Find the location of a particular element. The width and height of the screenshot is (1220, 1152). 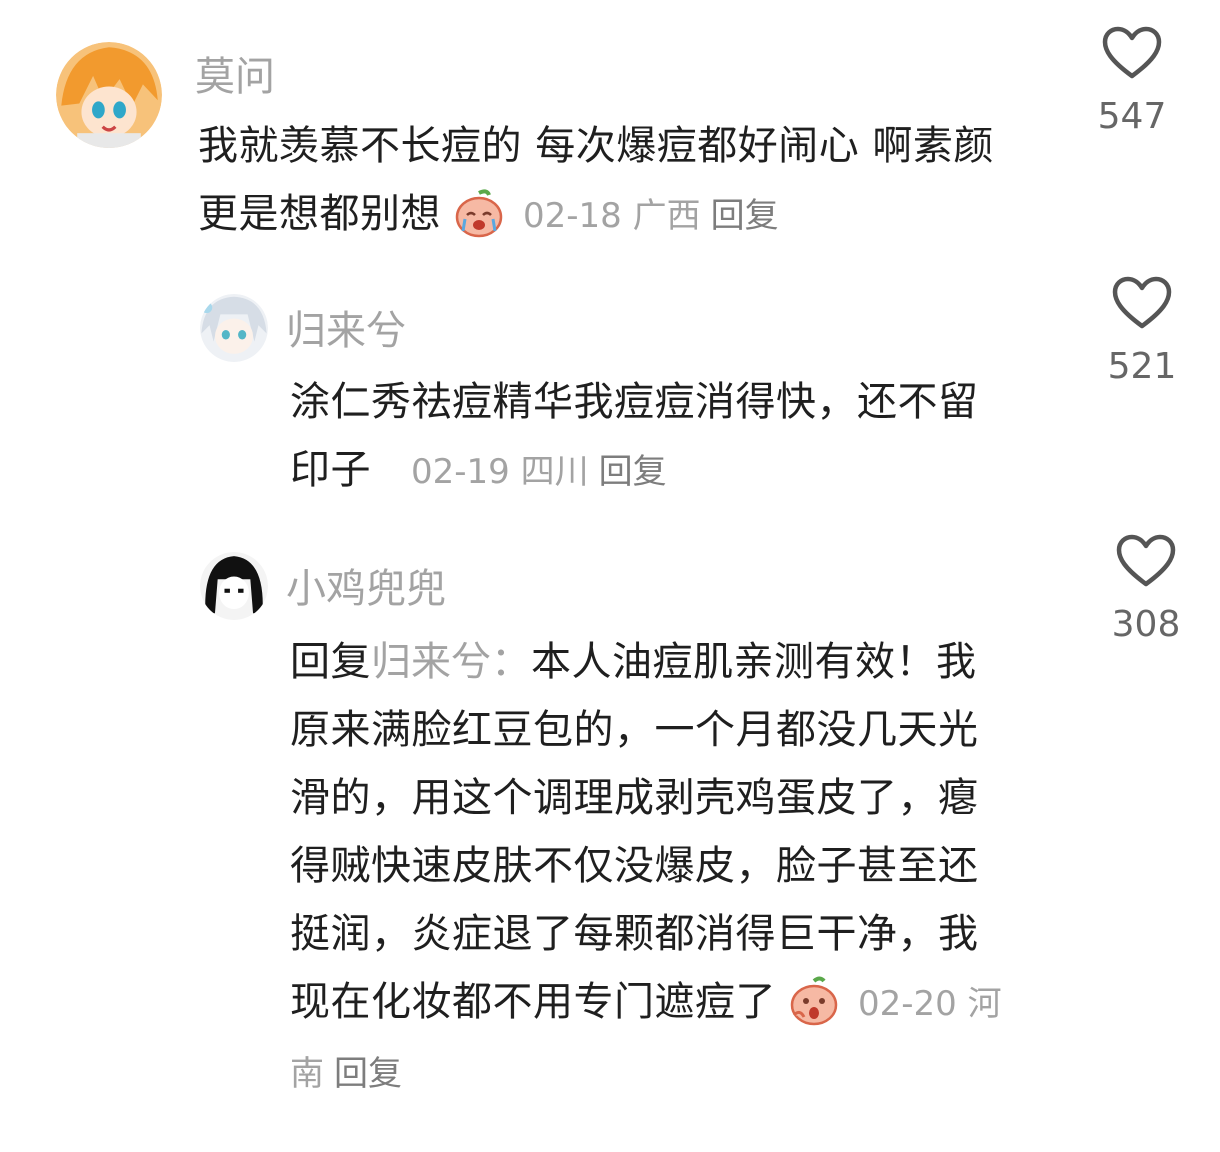

reply-prefix: 回复 is located at coordinates (330, 662).